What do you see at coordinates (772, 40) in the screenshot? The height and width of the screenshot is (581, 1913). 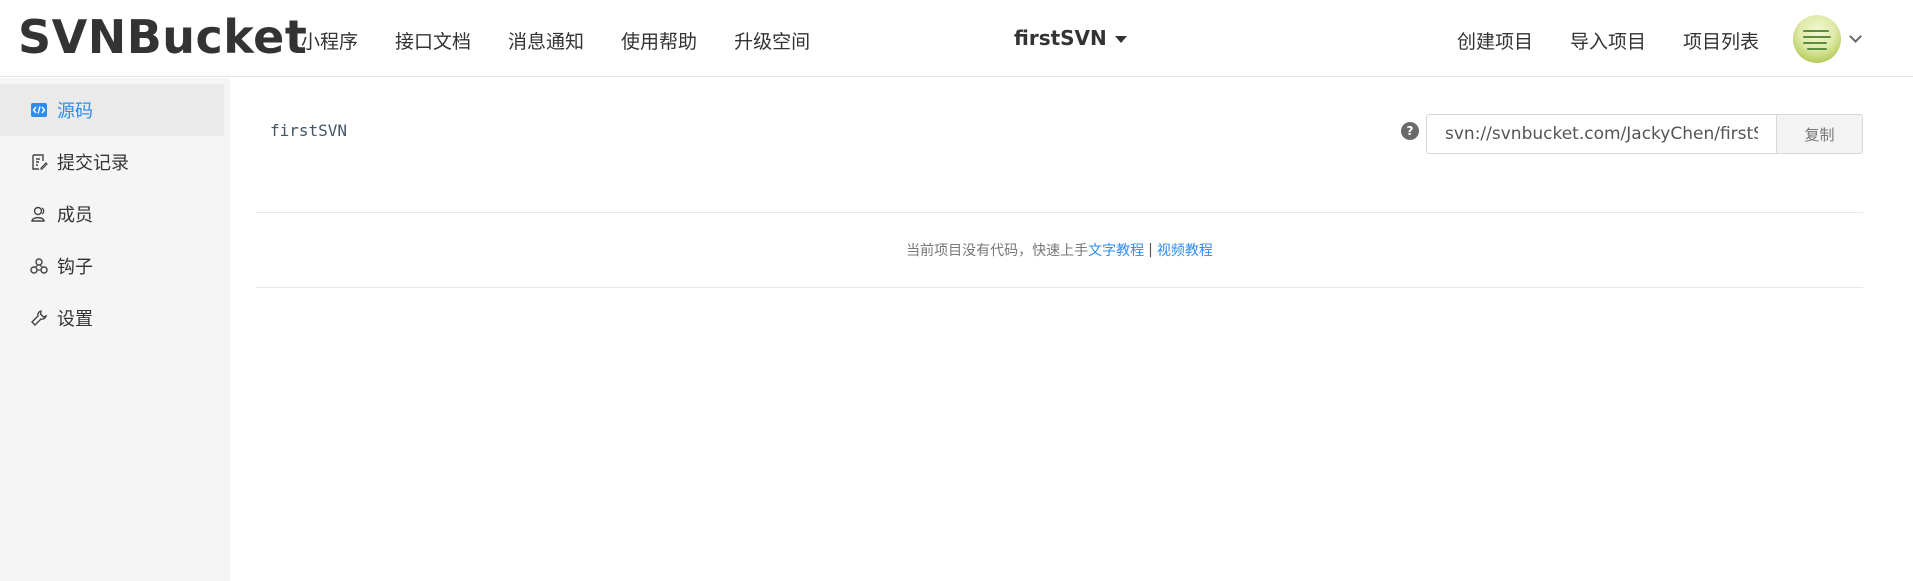 I see `nav-upgrade-space: 升级空间` at bounding box center [772, 40].